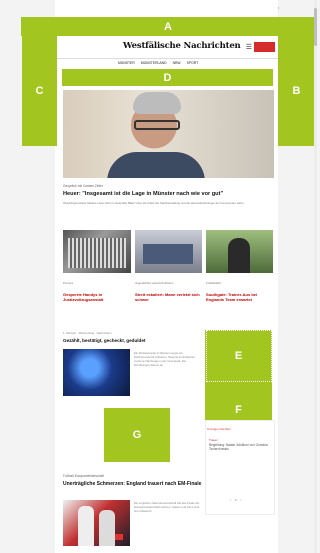 The width and height of the screenshot is (320, 553). I want to click on nav-item-sport: SPORT, so click(193, 63).